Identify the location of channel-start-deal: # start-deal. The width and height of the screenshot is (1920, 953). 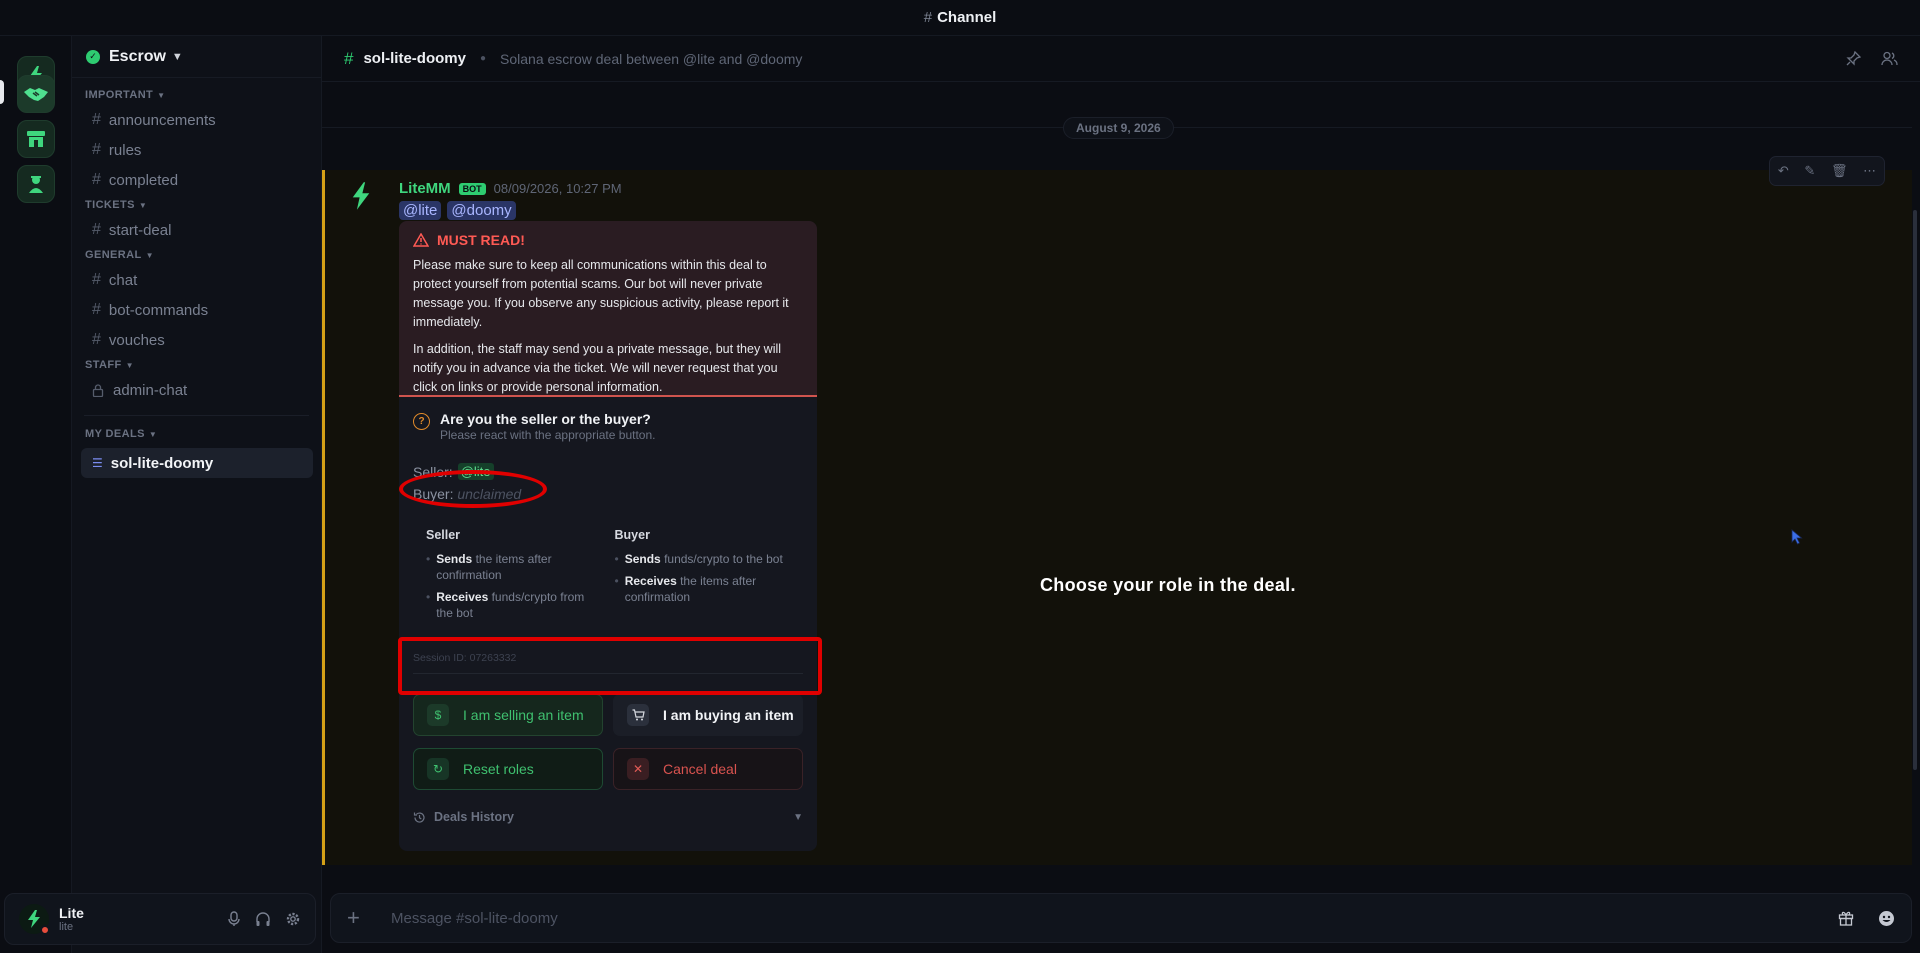
(196, 230).